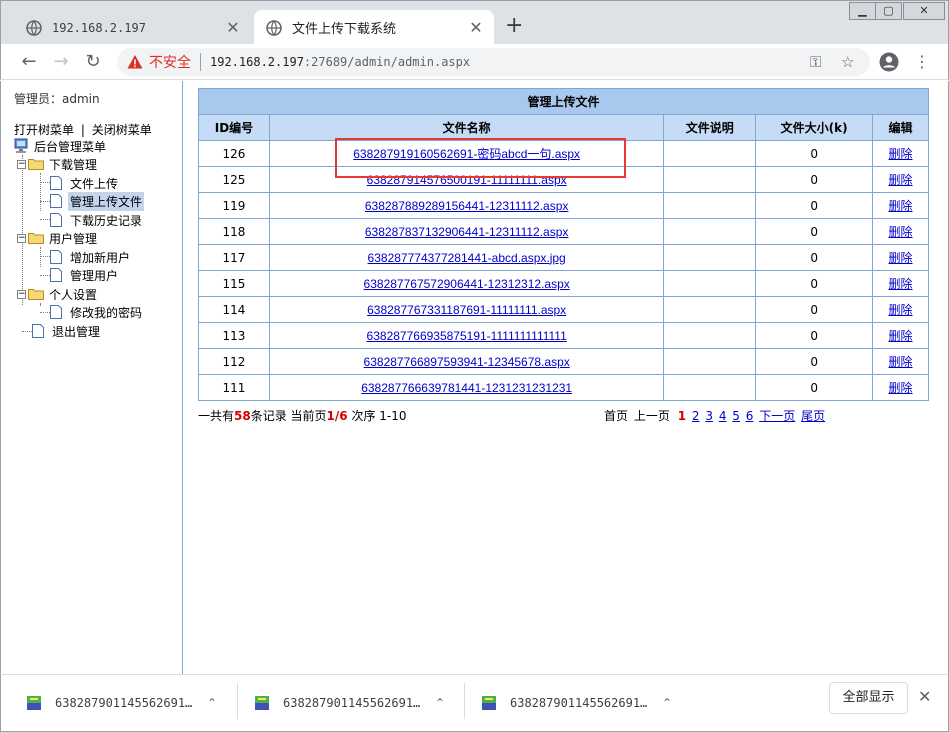 This screenshot has width=949, height=732. I want to click on tree-group-personal: − 个人设置, so click(58, 294).